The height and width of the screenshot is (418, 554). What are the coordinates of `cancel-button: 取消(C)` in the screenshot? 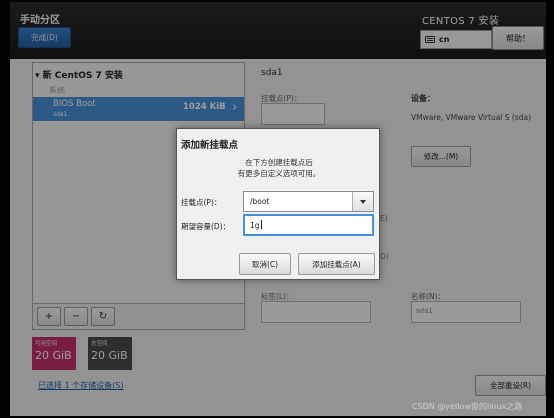 It's located at (265, 264).